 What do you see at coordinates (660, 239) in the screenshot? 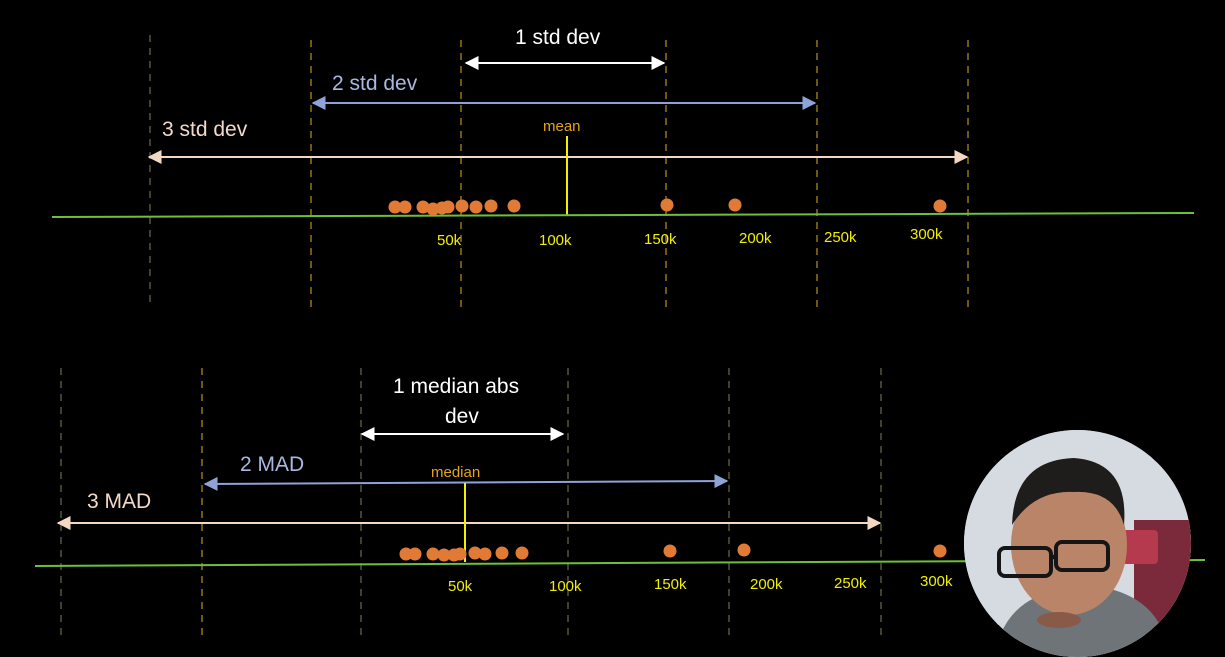
I see `top-tick-150k: 150k` at bounding box center [660, 239].